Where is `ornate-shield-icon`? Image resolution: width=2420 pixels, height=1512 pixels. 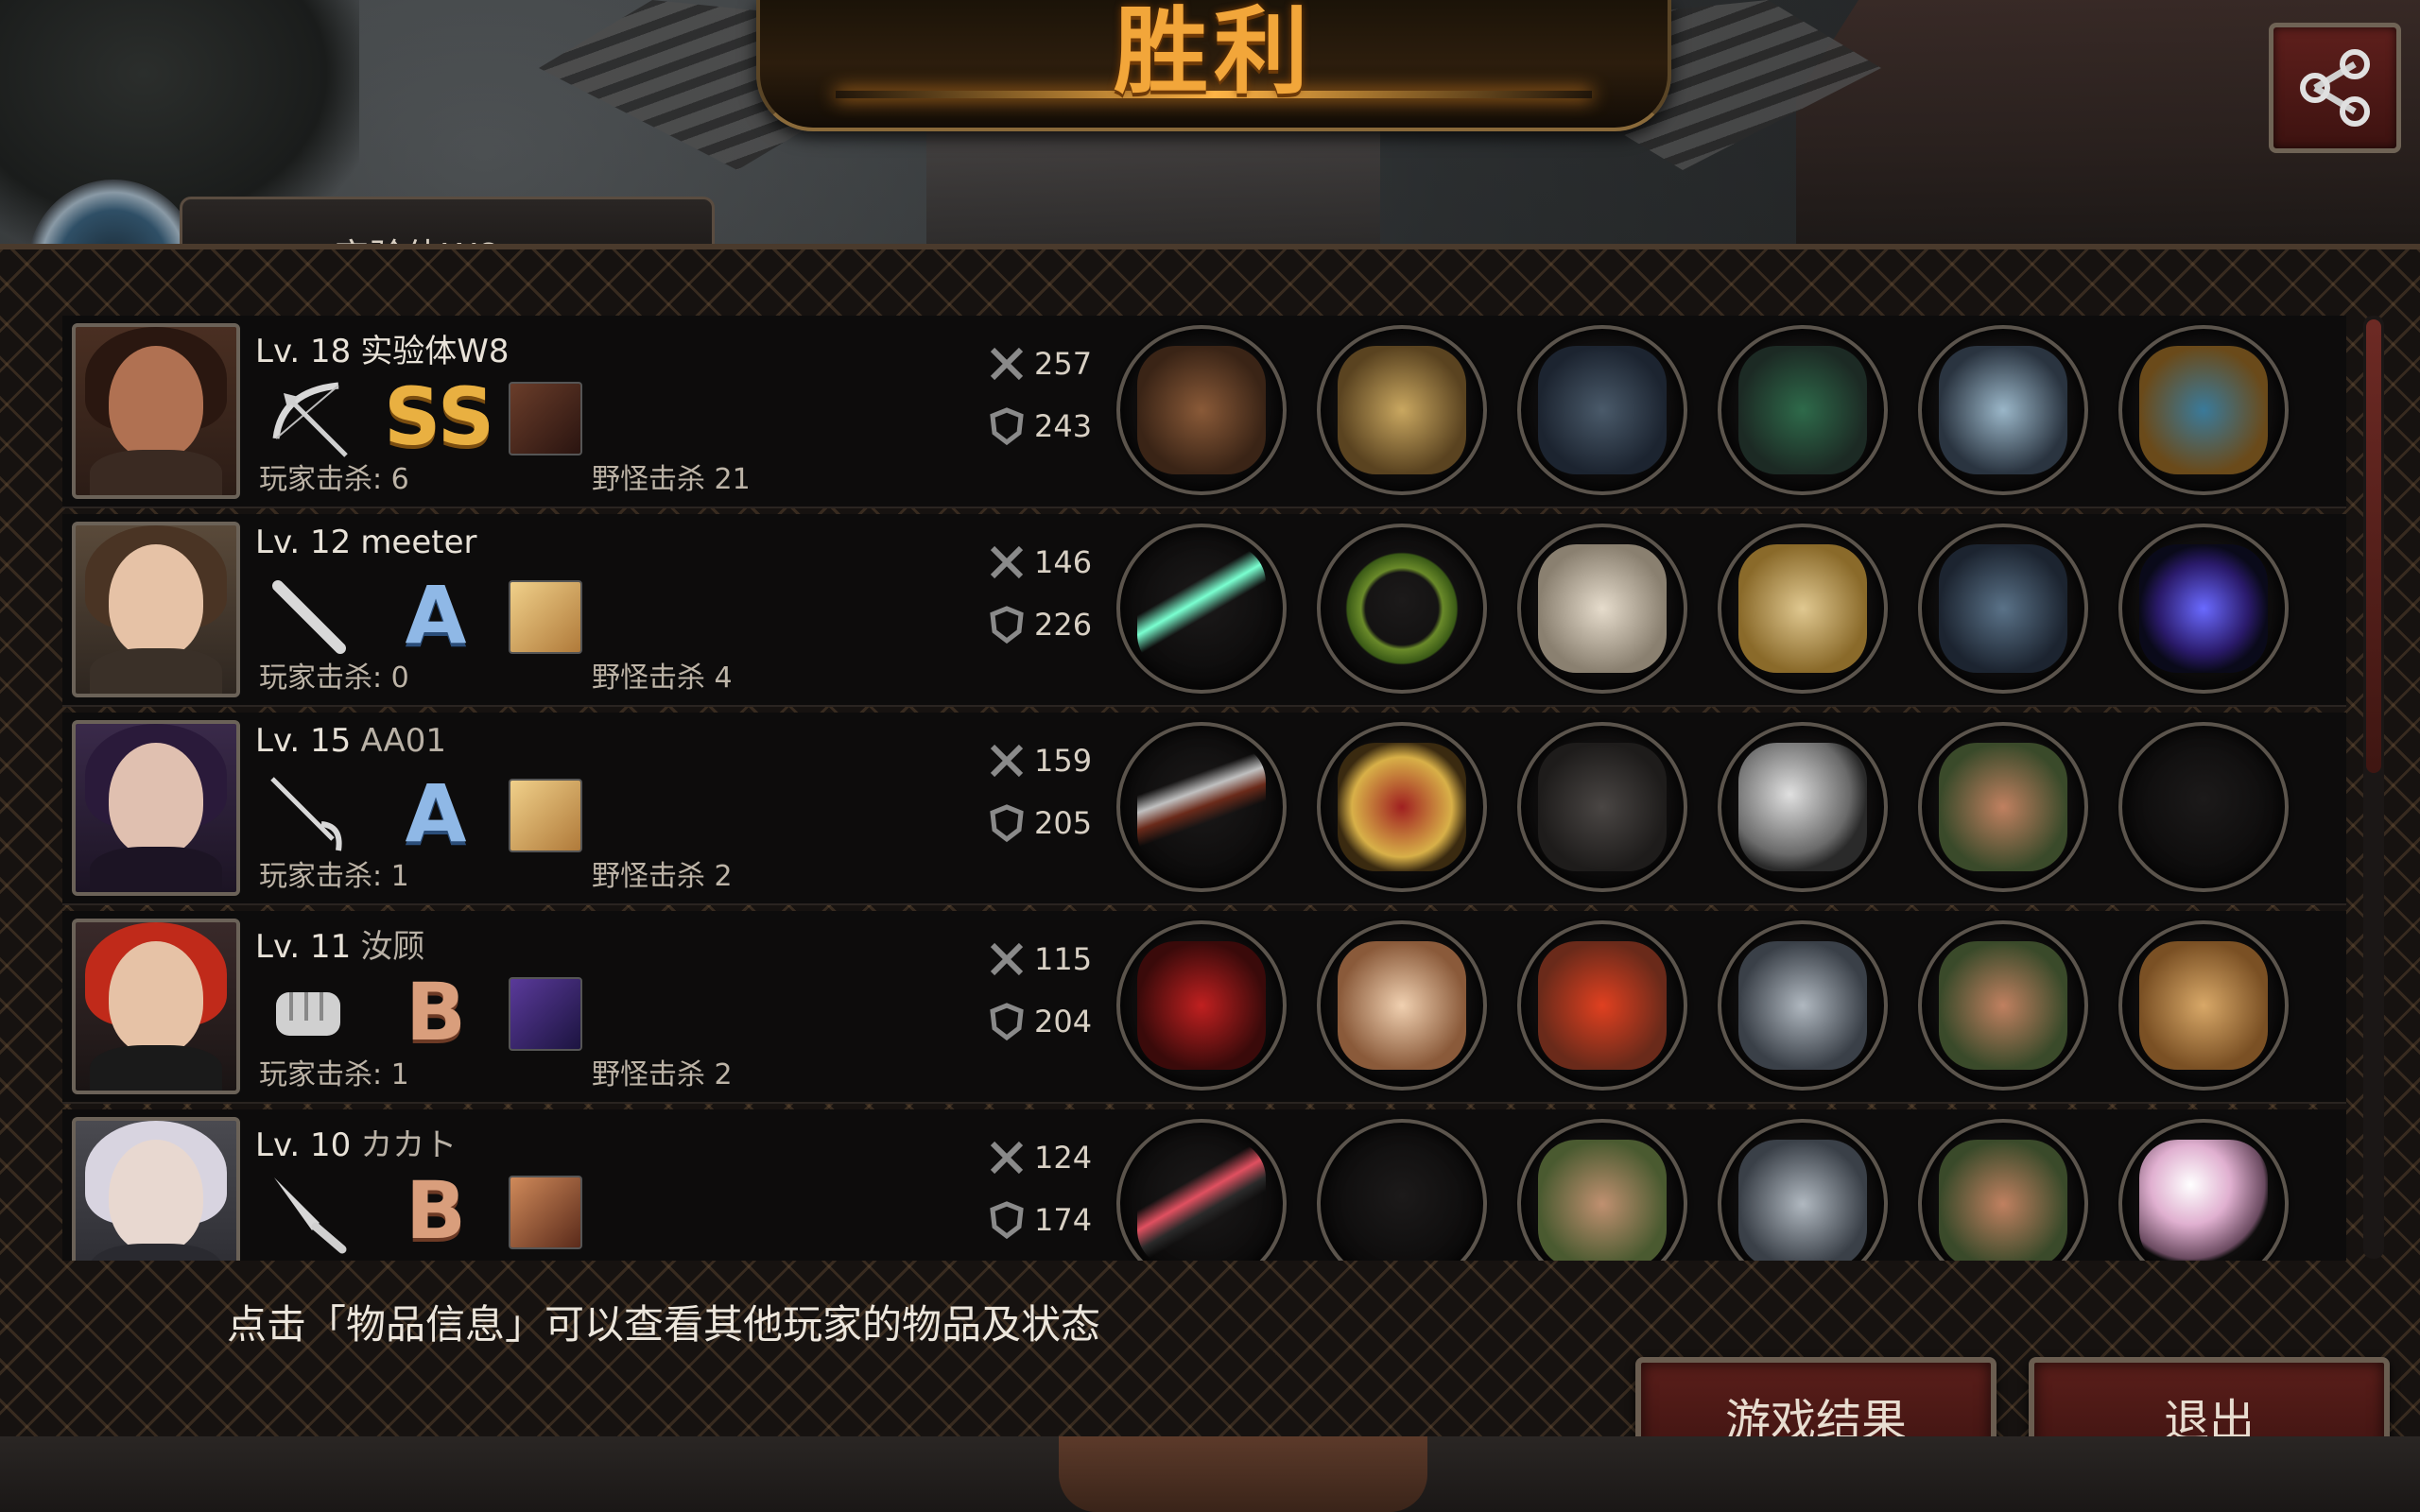 ornate-shield-icon is located at coordinates (1802, 608).